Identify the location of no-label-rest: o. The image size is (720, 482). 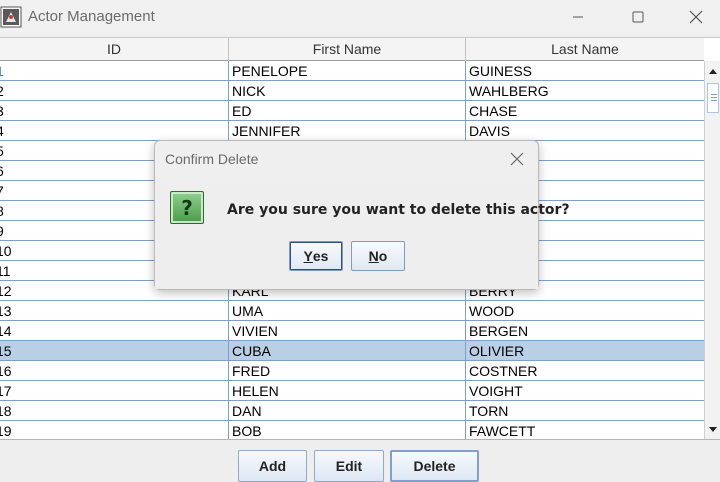
(383, 256).